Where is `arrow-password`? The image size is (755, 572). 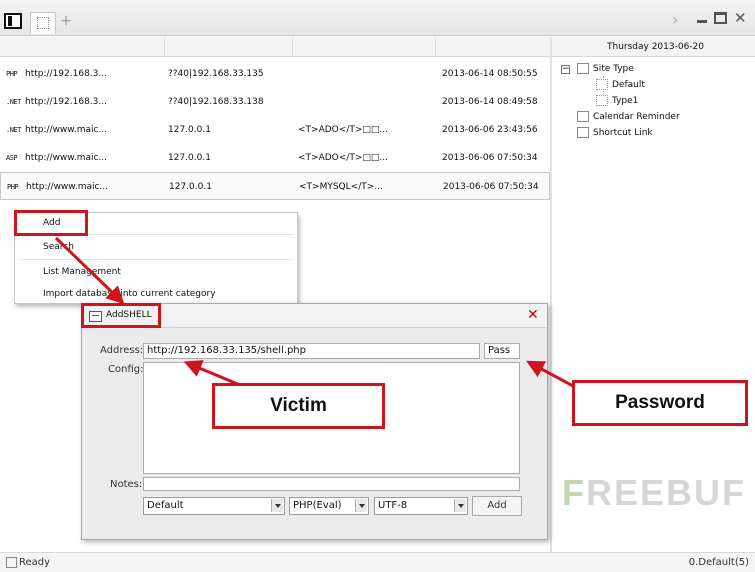 arrow-password is located at coordinates (551, 374).